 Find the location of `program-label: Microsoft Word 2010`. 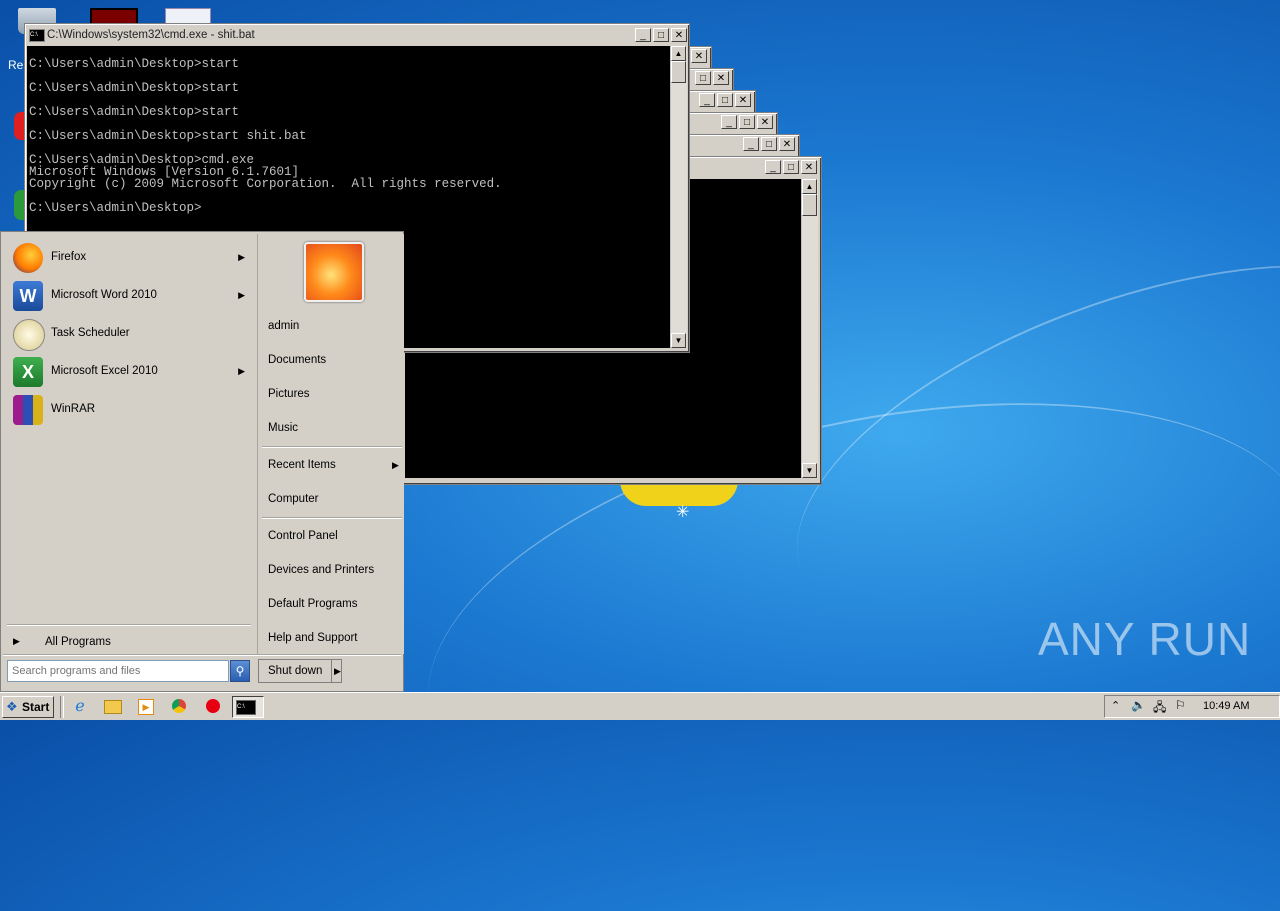

program-label: Microsoft Word 2010 is located at coordinates (104, 295).